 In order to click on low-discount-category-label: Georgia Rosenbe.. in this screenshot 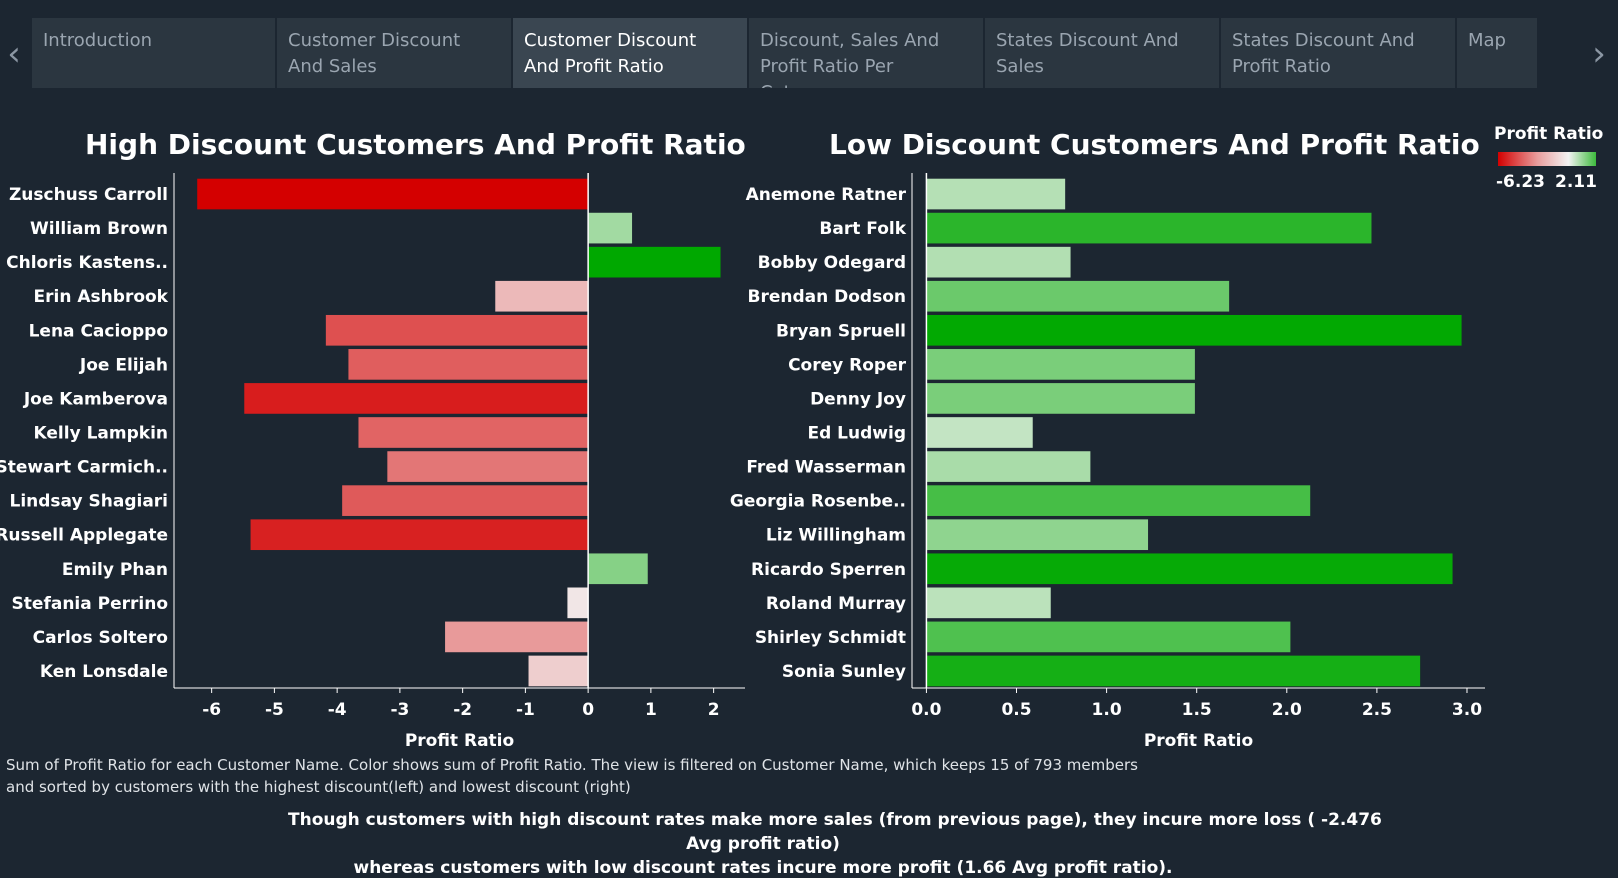, I will do `click(818, 502)`.